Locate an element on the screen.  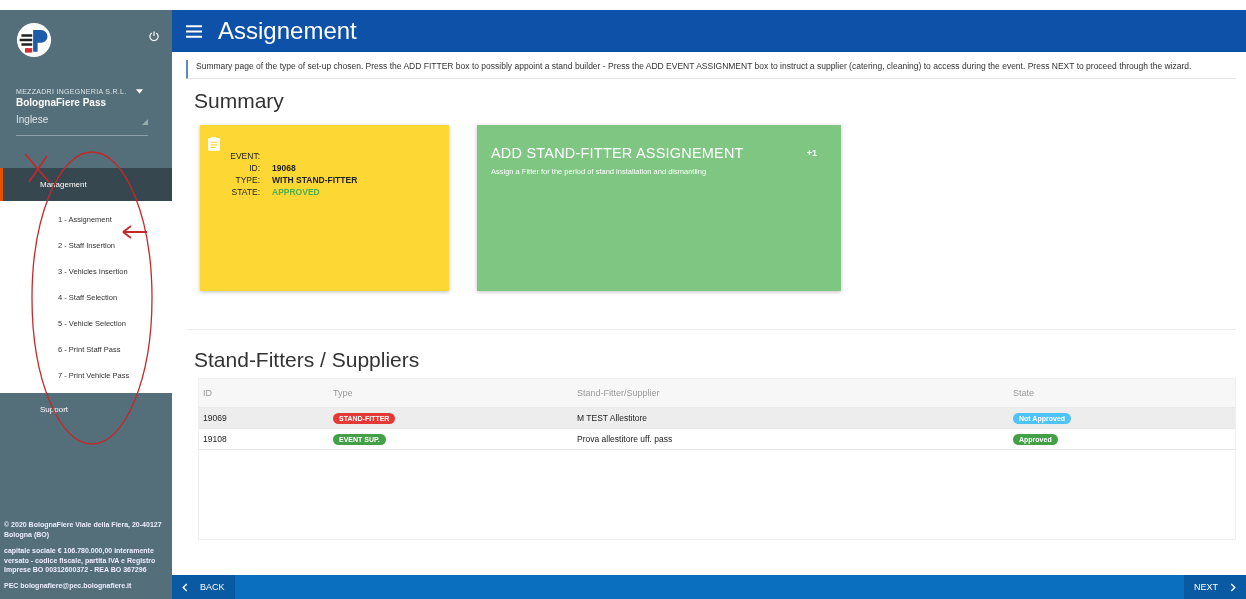
page-title: Assignement is located at coordinates (287, 31).